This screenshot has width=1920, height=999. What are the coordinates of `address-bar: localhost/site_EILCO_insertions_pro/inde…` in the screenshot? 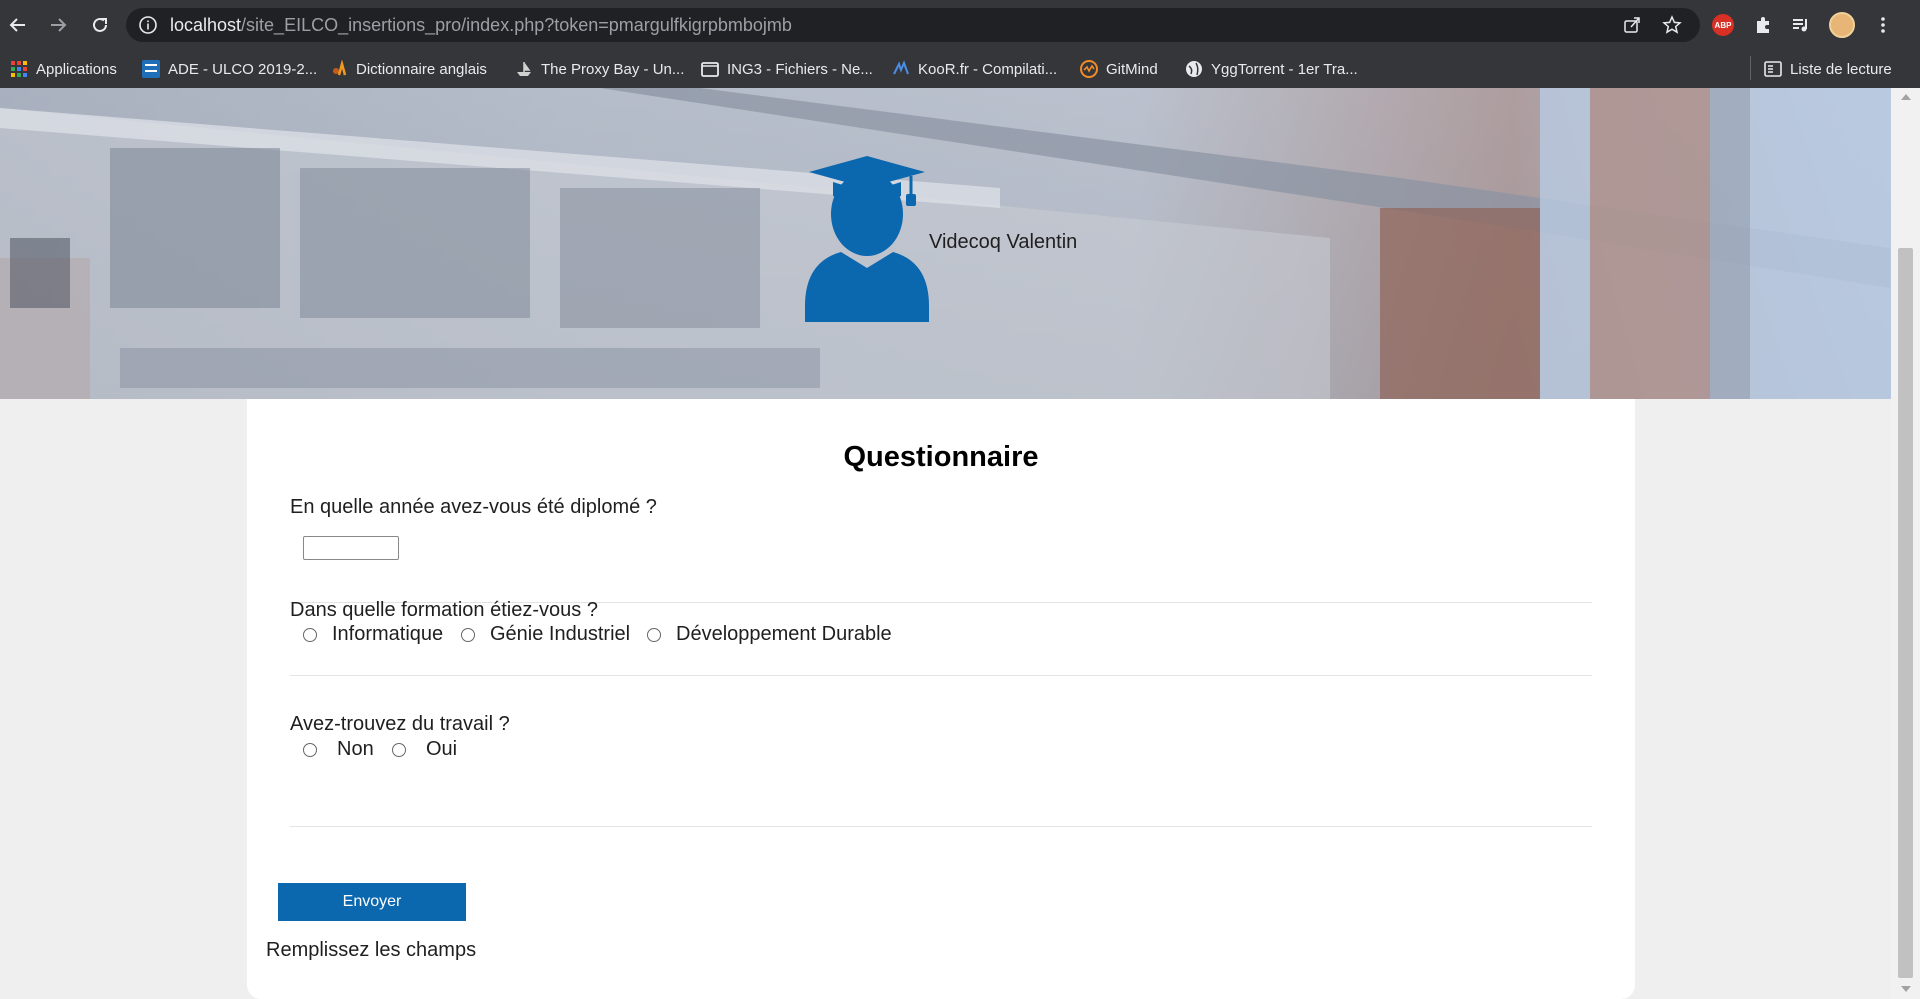 It's located at (913, 25).